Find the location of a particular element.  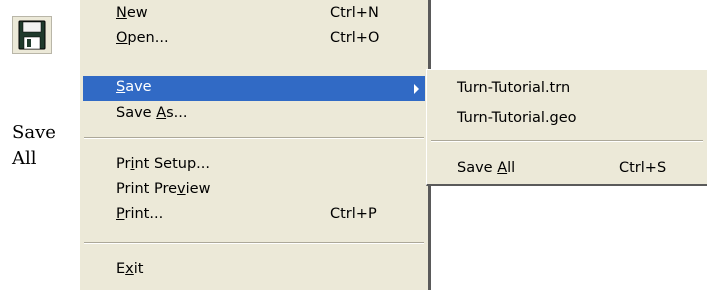

submenu-item-save-all-label: Save All is located at coordinates (486, 168).